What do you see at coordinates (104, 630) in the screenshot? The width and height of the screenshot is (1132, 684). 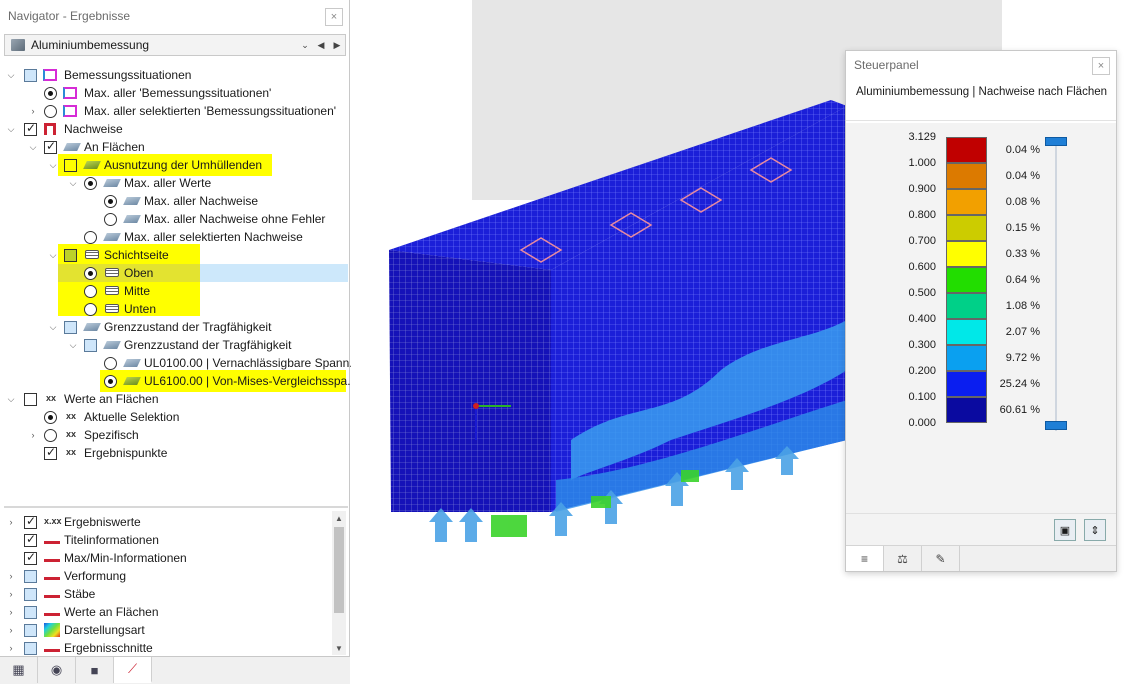 I see `tree-label: Darstellungsart` at bounding box center [104, 630].